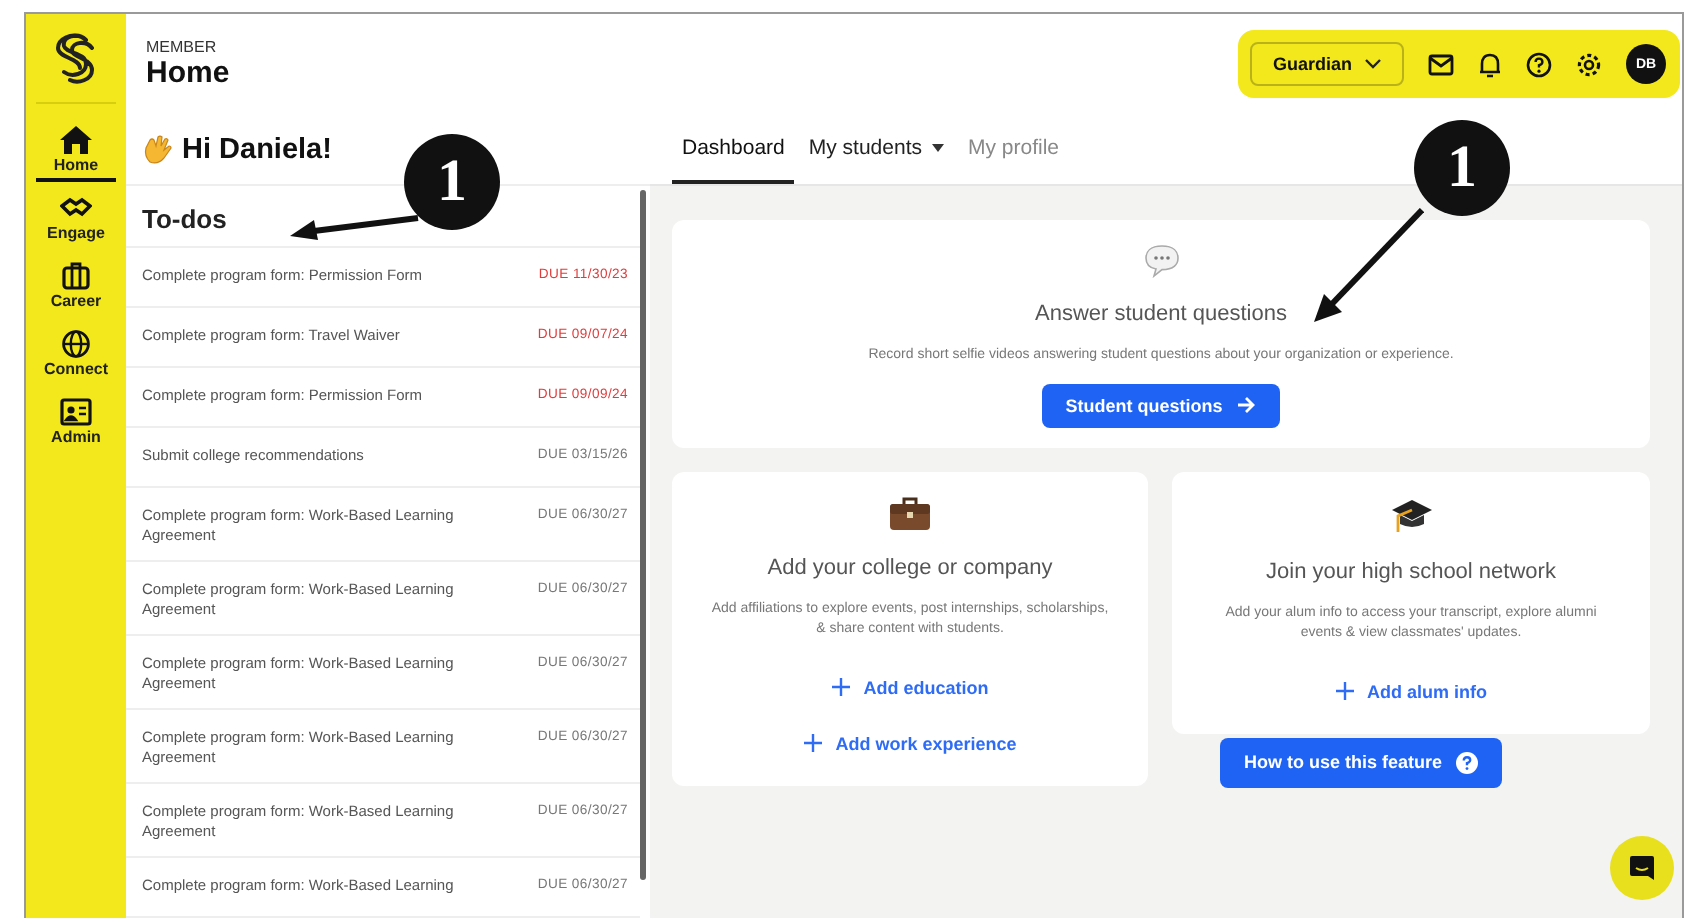 This screenshot has width=1704, height=918. Describe the element at coordinates (910, 687) in the screenshot. I see `add-link: Add education` at that location.